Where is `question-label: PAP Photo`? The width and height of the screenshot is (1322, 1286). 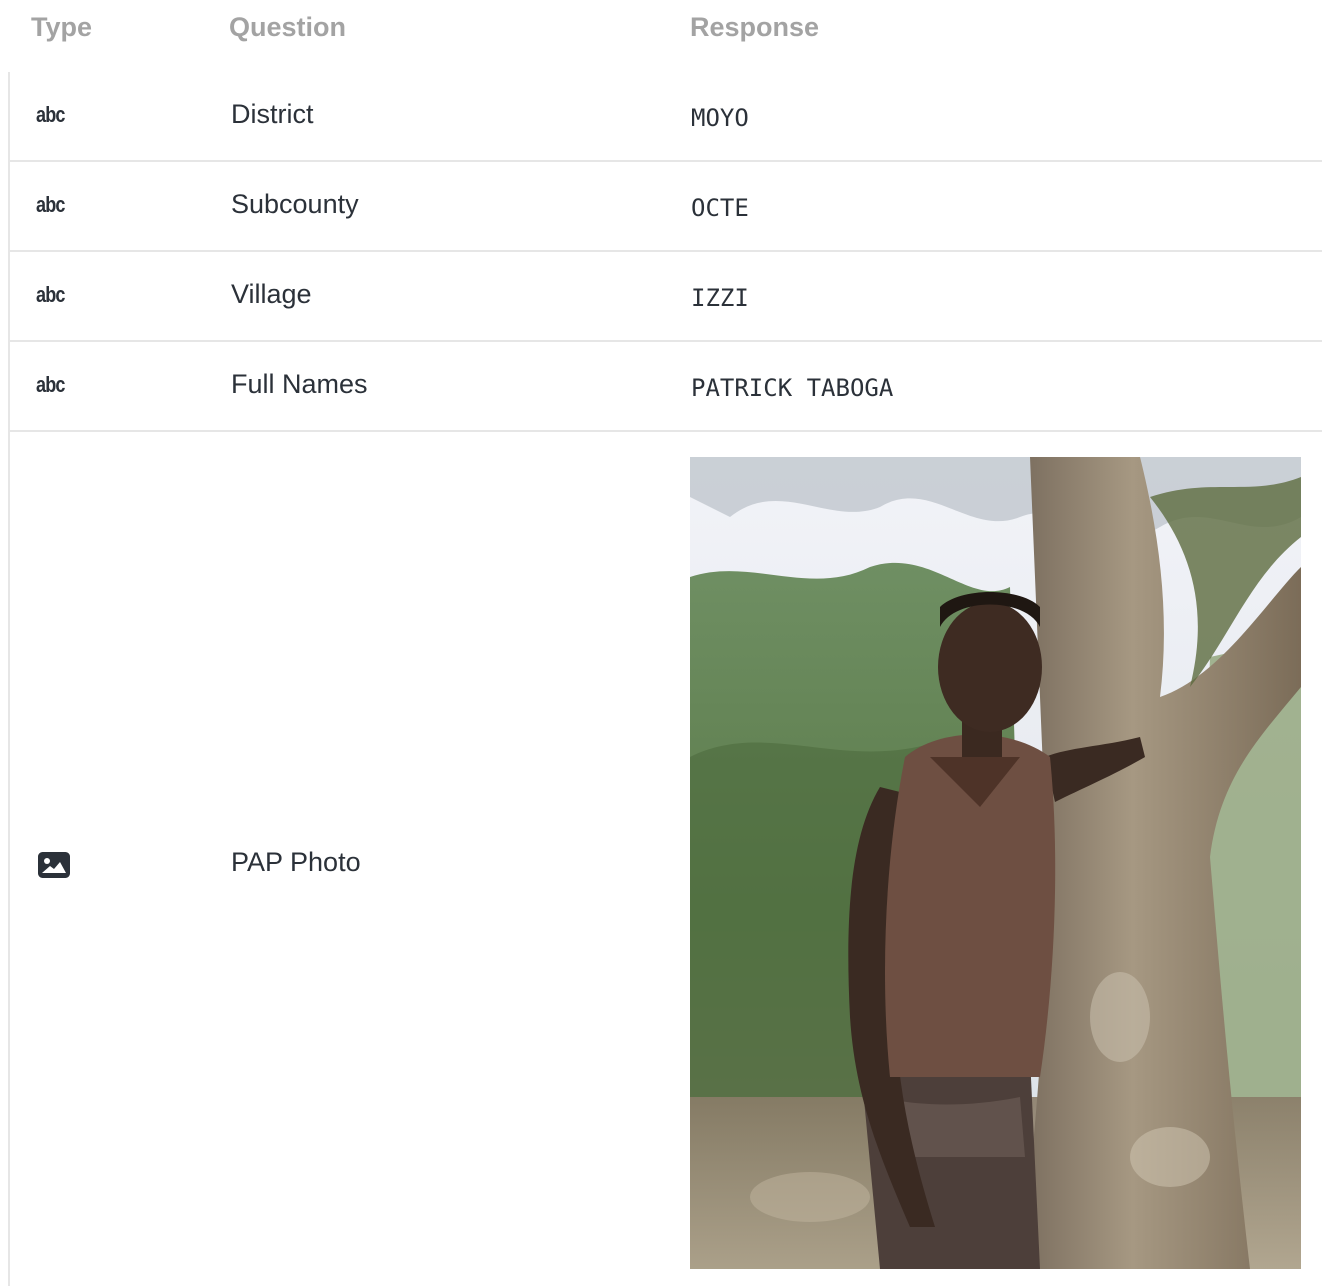 question-label: PAP Photo is located at coordinates (296, 862).